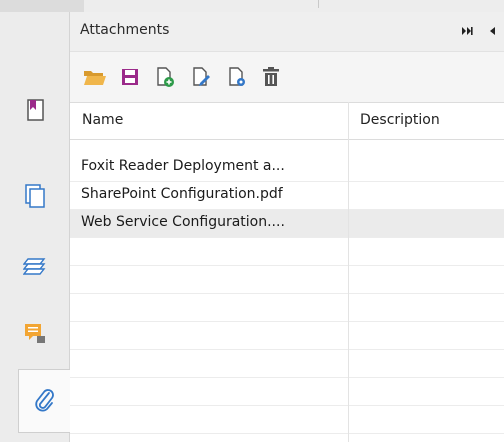 This screenshot has width=504, height=442. I want to click on pages-icon, so click(35, 196).